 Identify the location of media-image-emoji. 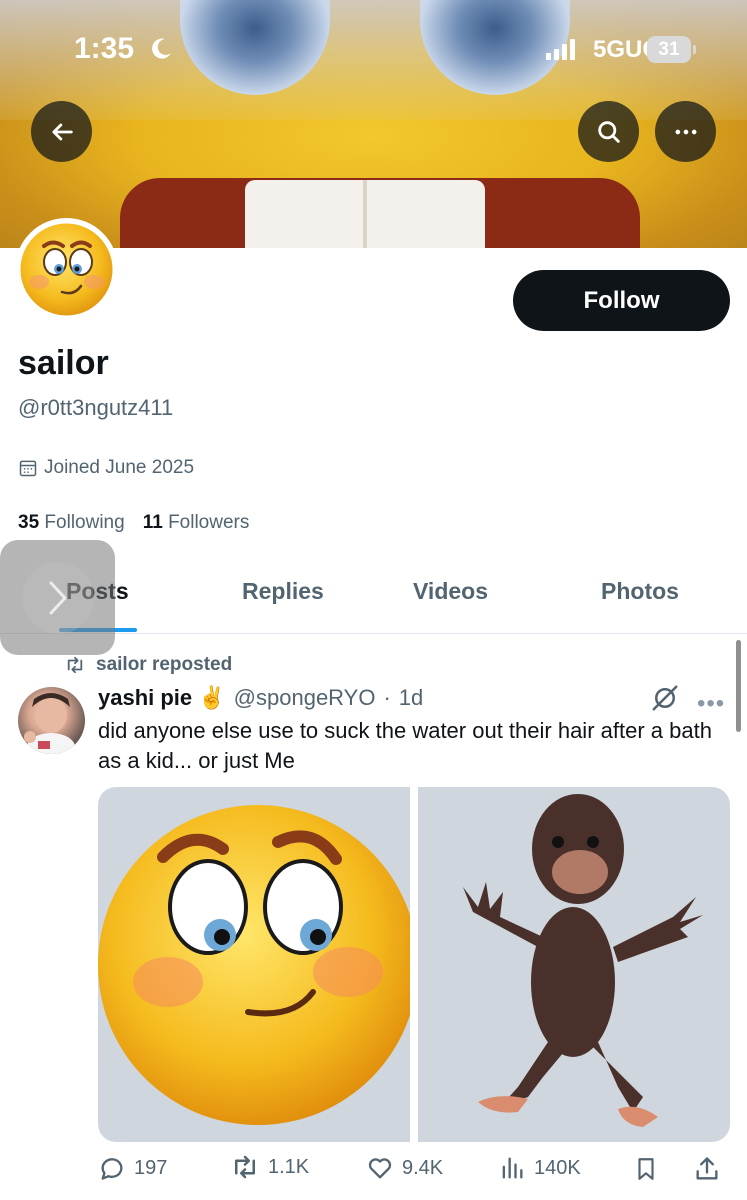
(258, 964).